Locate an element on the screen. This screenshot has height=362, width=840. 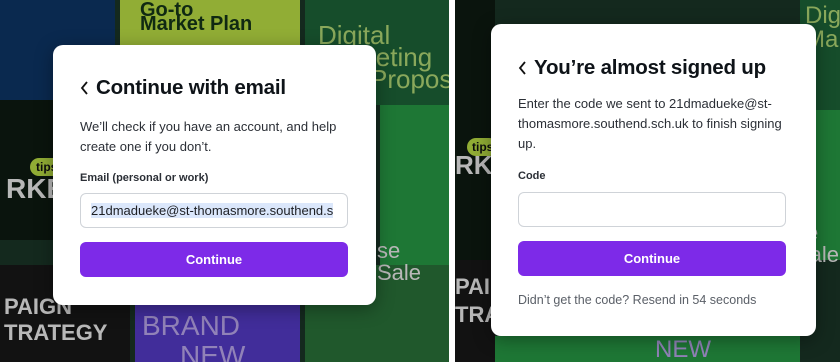
code-field-label: Code is located at coordinates (532, 176).